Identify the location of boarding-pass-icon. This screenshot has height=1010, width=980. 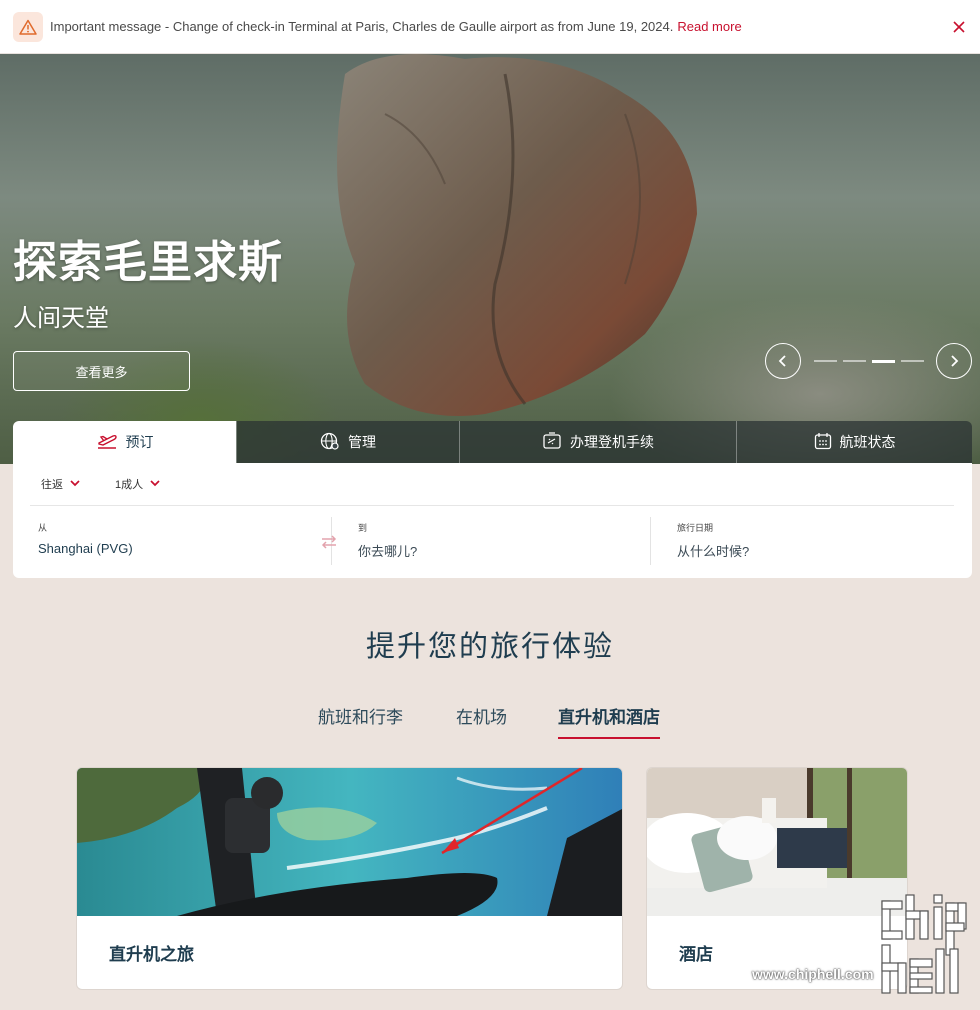
(552, 442).